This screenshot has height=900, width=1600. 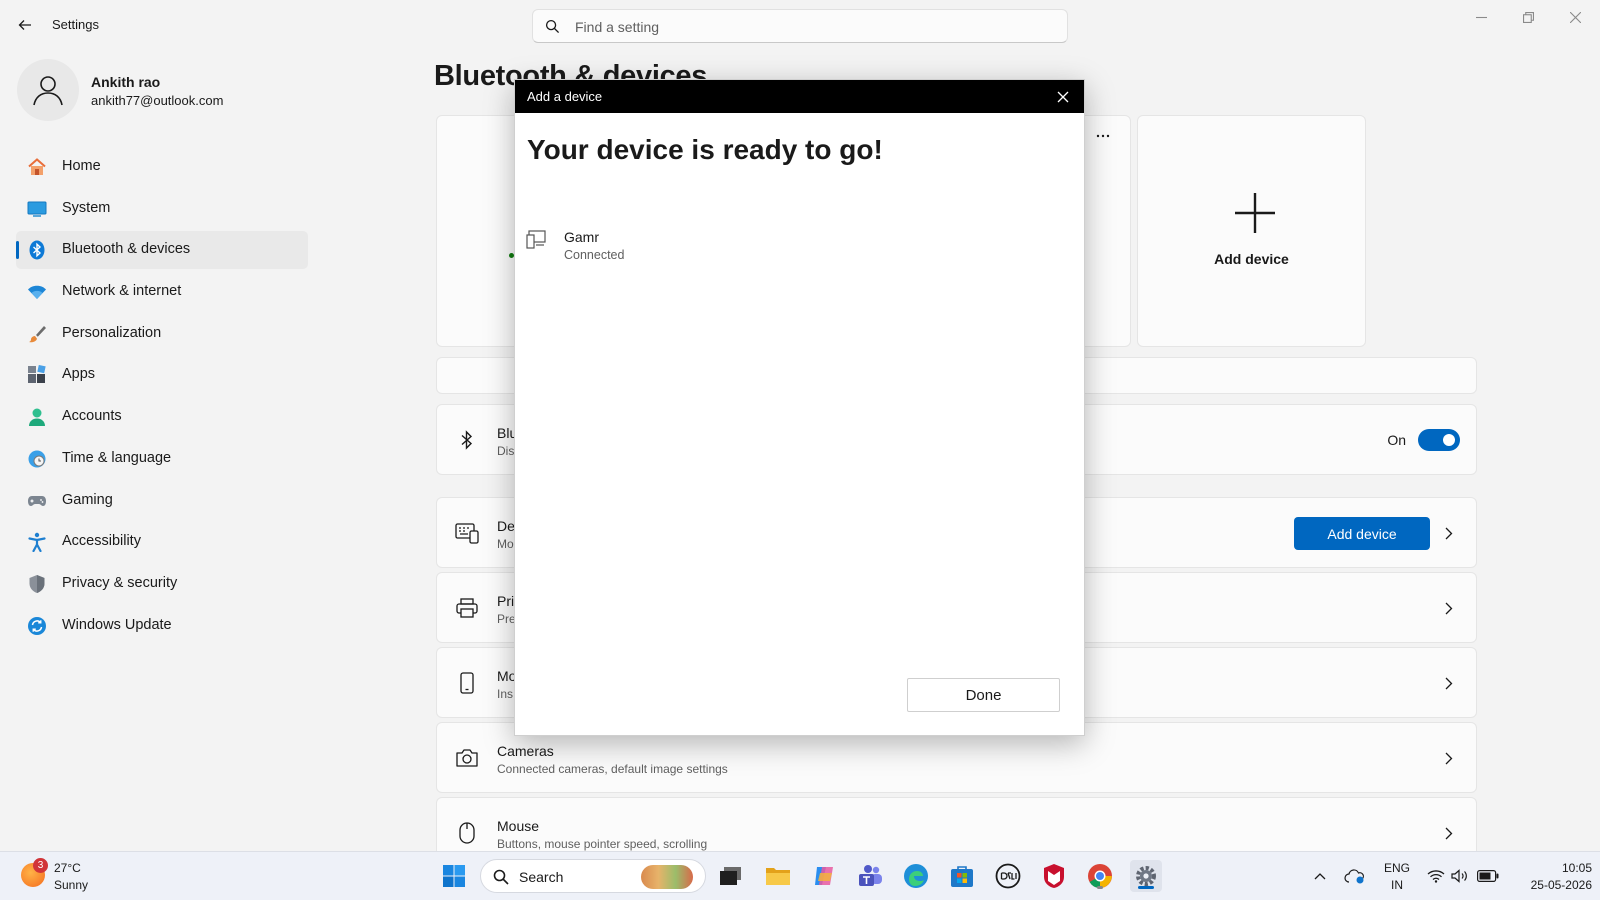 I want to click on mouse-row-title: Mouse, so click(x=518, y=826).